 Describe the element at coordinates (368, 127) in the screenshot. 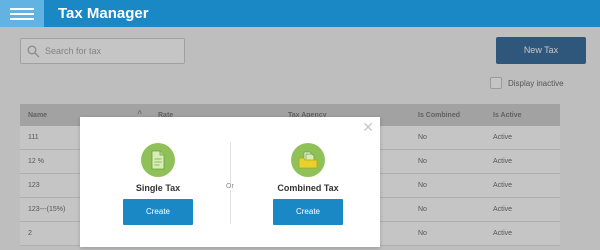

I see `close-icon: ✕` at that location.